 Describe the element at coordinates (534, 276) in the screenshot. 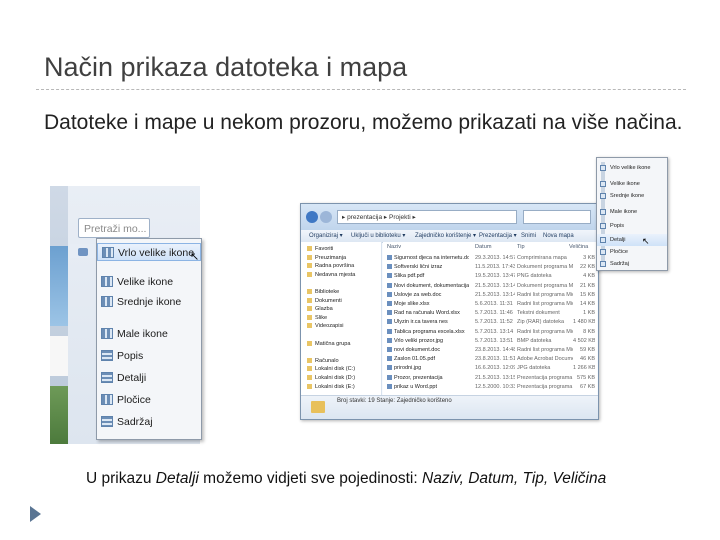

I see `file-type: PNG datoteka` at that location.